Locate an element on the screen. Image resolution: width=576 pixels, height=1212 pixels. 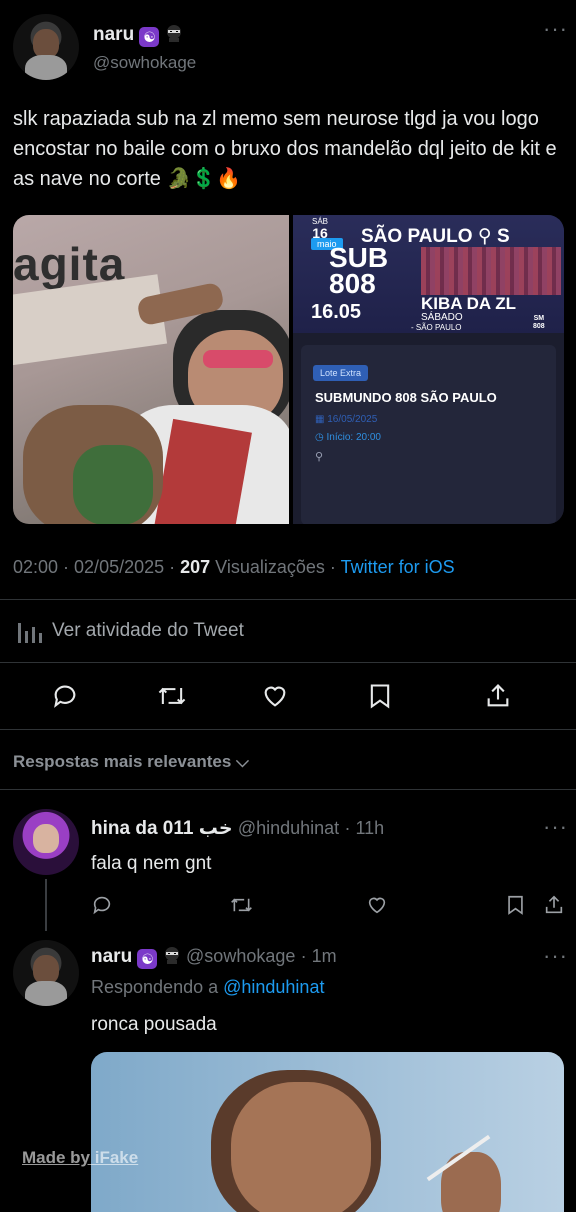
reply1-display-name: hina da 011 is located at coordinates (142, 828).